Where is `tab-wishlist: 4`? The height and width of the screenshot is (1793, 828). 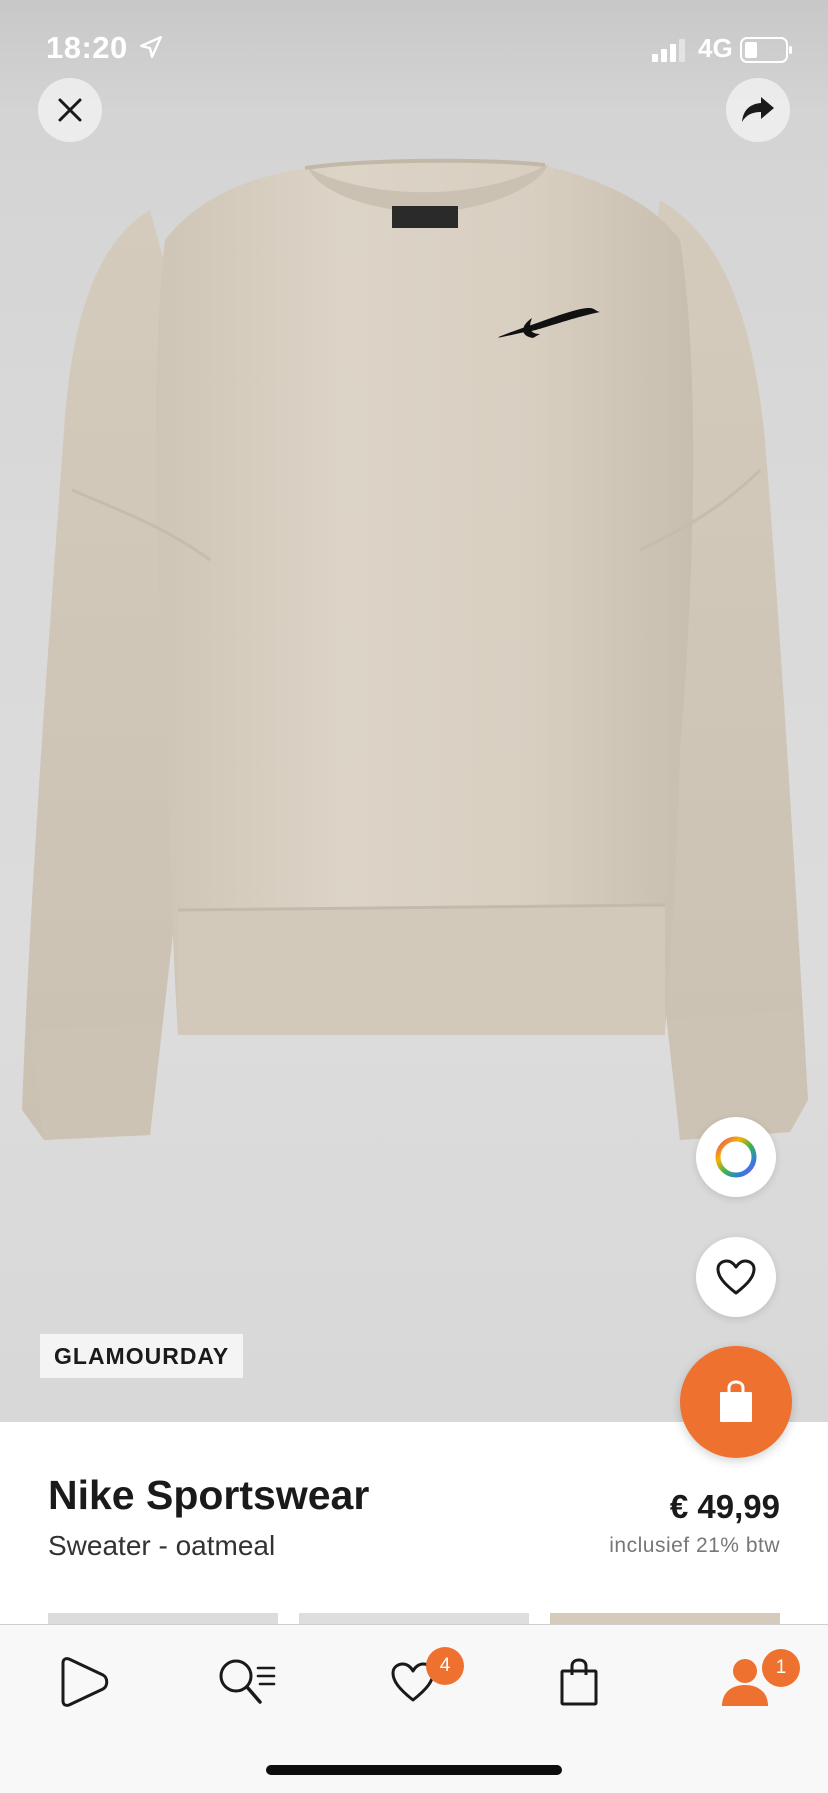
tab-wishlist: 4 is located at coordinates (421, 1682).